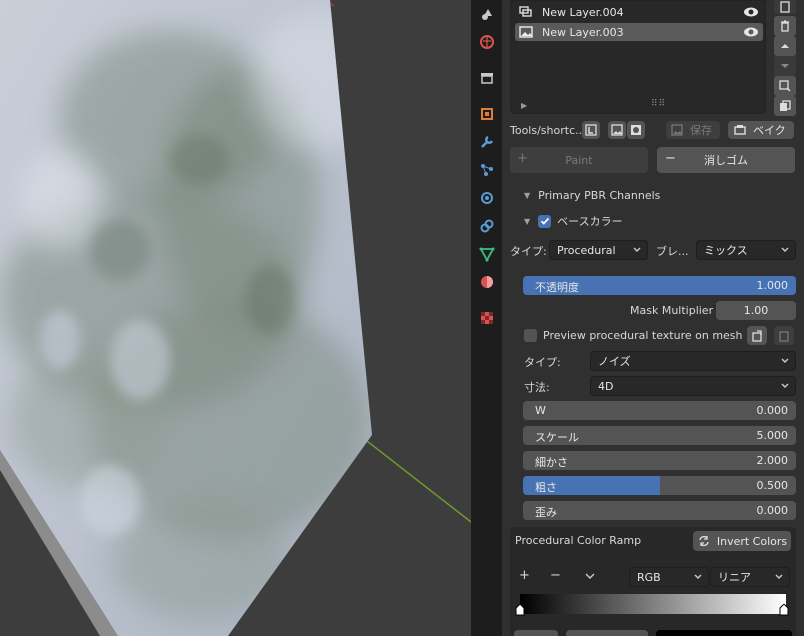 Image resolution: width=804 pixels, height=636 pixels. What do you see at coordinates (785, 66) in the screenshot?
I see `move-layer-down-button` at bounding box center [785, 66].